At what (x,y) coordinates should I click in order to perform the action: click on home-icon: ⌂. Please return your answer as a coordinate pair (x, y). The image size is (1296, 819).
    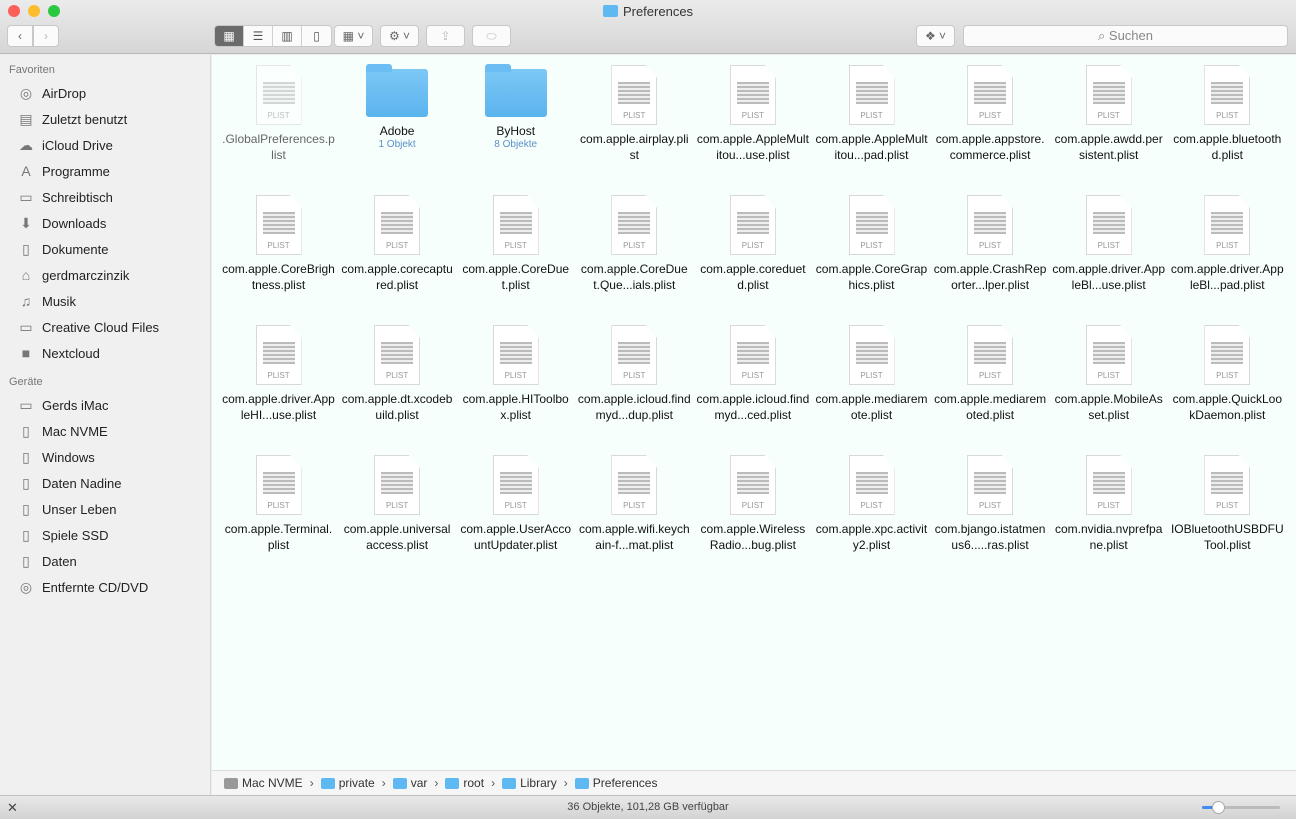
    Looking at the image, I should click on (26, 275).